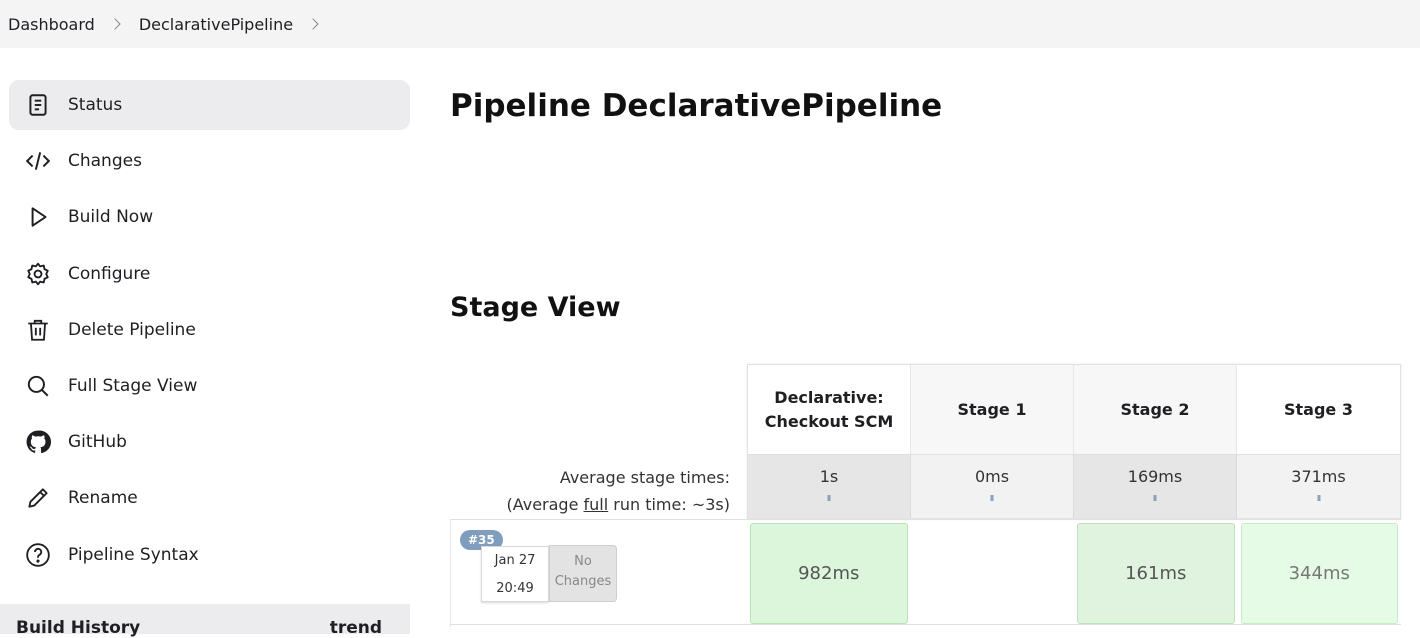  I want to click on breadcrumb-pipeline: DeclarativePipeline, so click(216, 24).